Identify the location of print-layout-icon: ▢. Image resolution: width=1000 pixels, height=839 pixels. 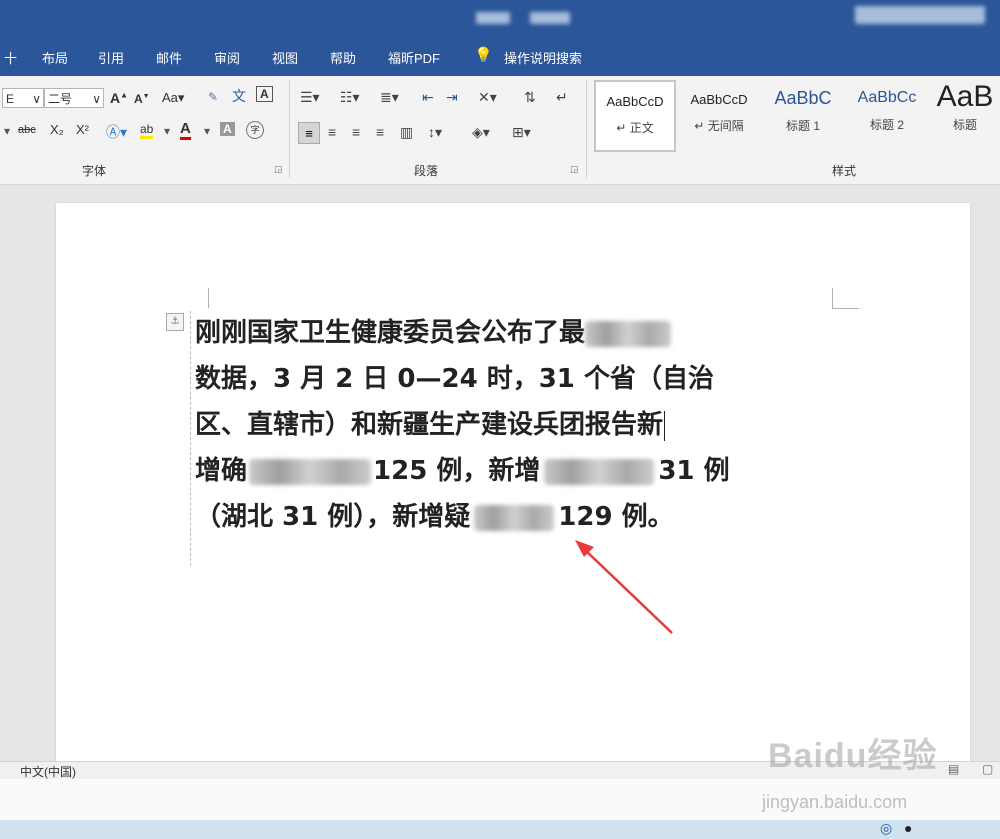
(987, 769).